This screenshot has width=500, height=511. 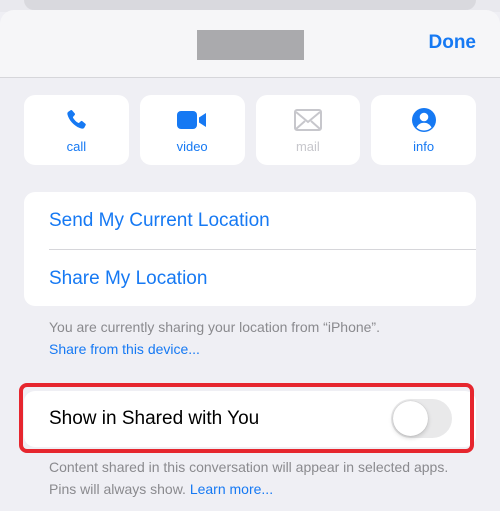 What do you see at coordinates (424, 120) in the screenshot?
I see `person-circle-icon` at bounding box center [424, 120].